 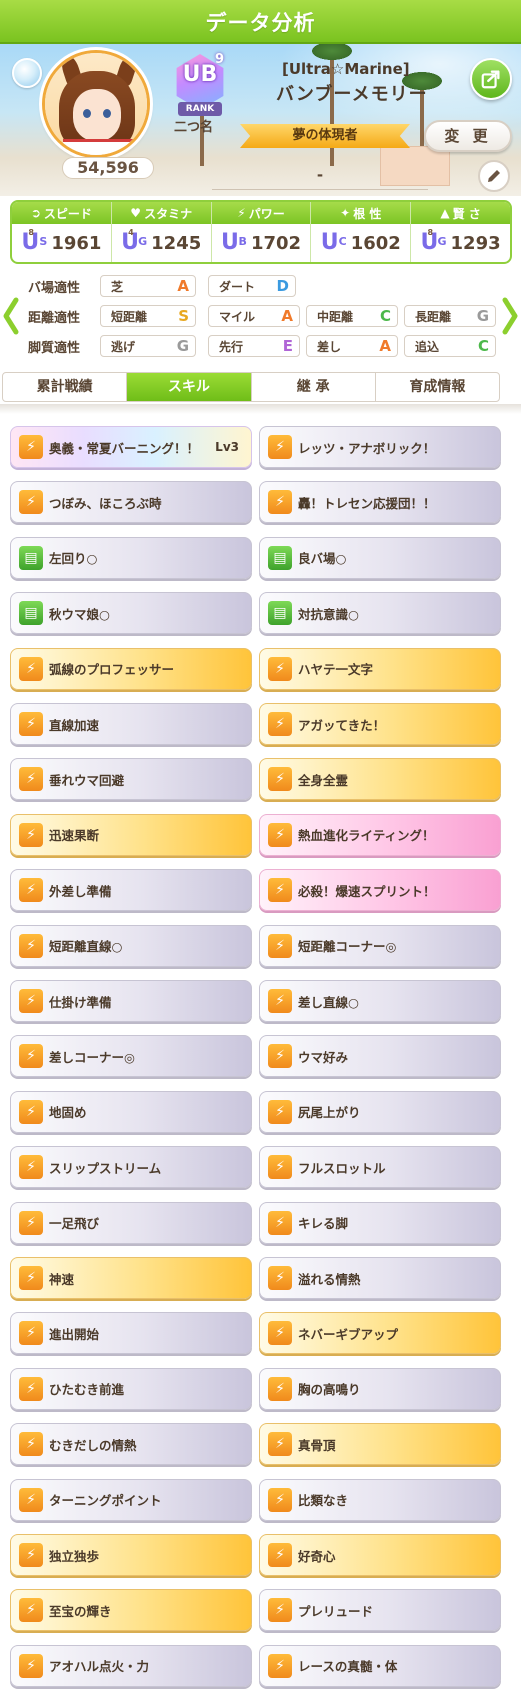 I want to click on tab-skill: スキル, so click(x=189, y=387).